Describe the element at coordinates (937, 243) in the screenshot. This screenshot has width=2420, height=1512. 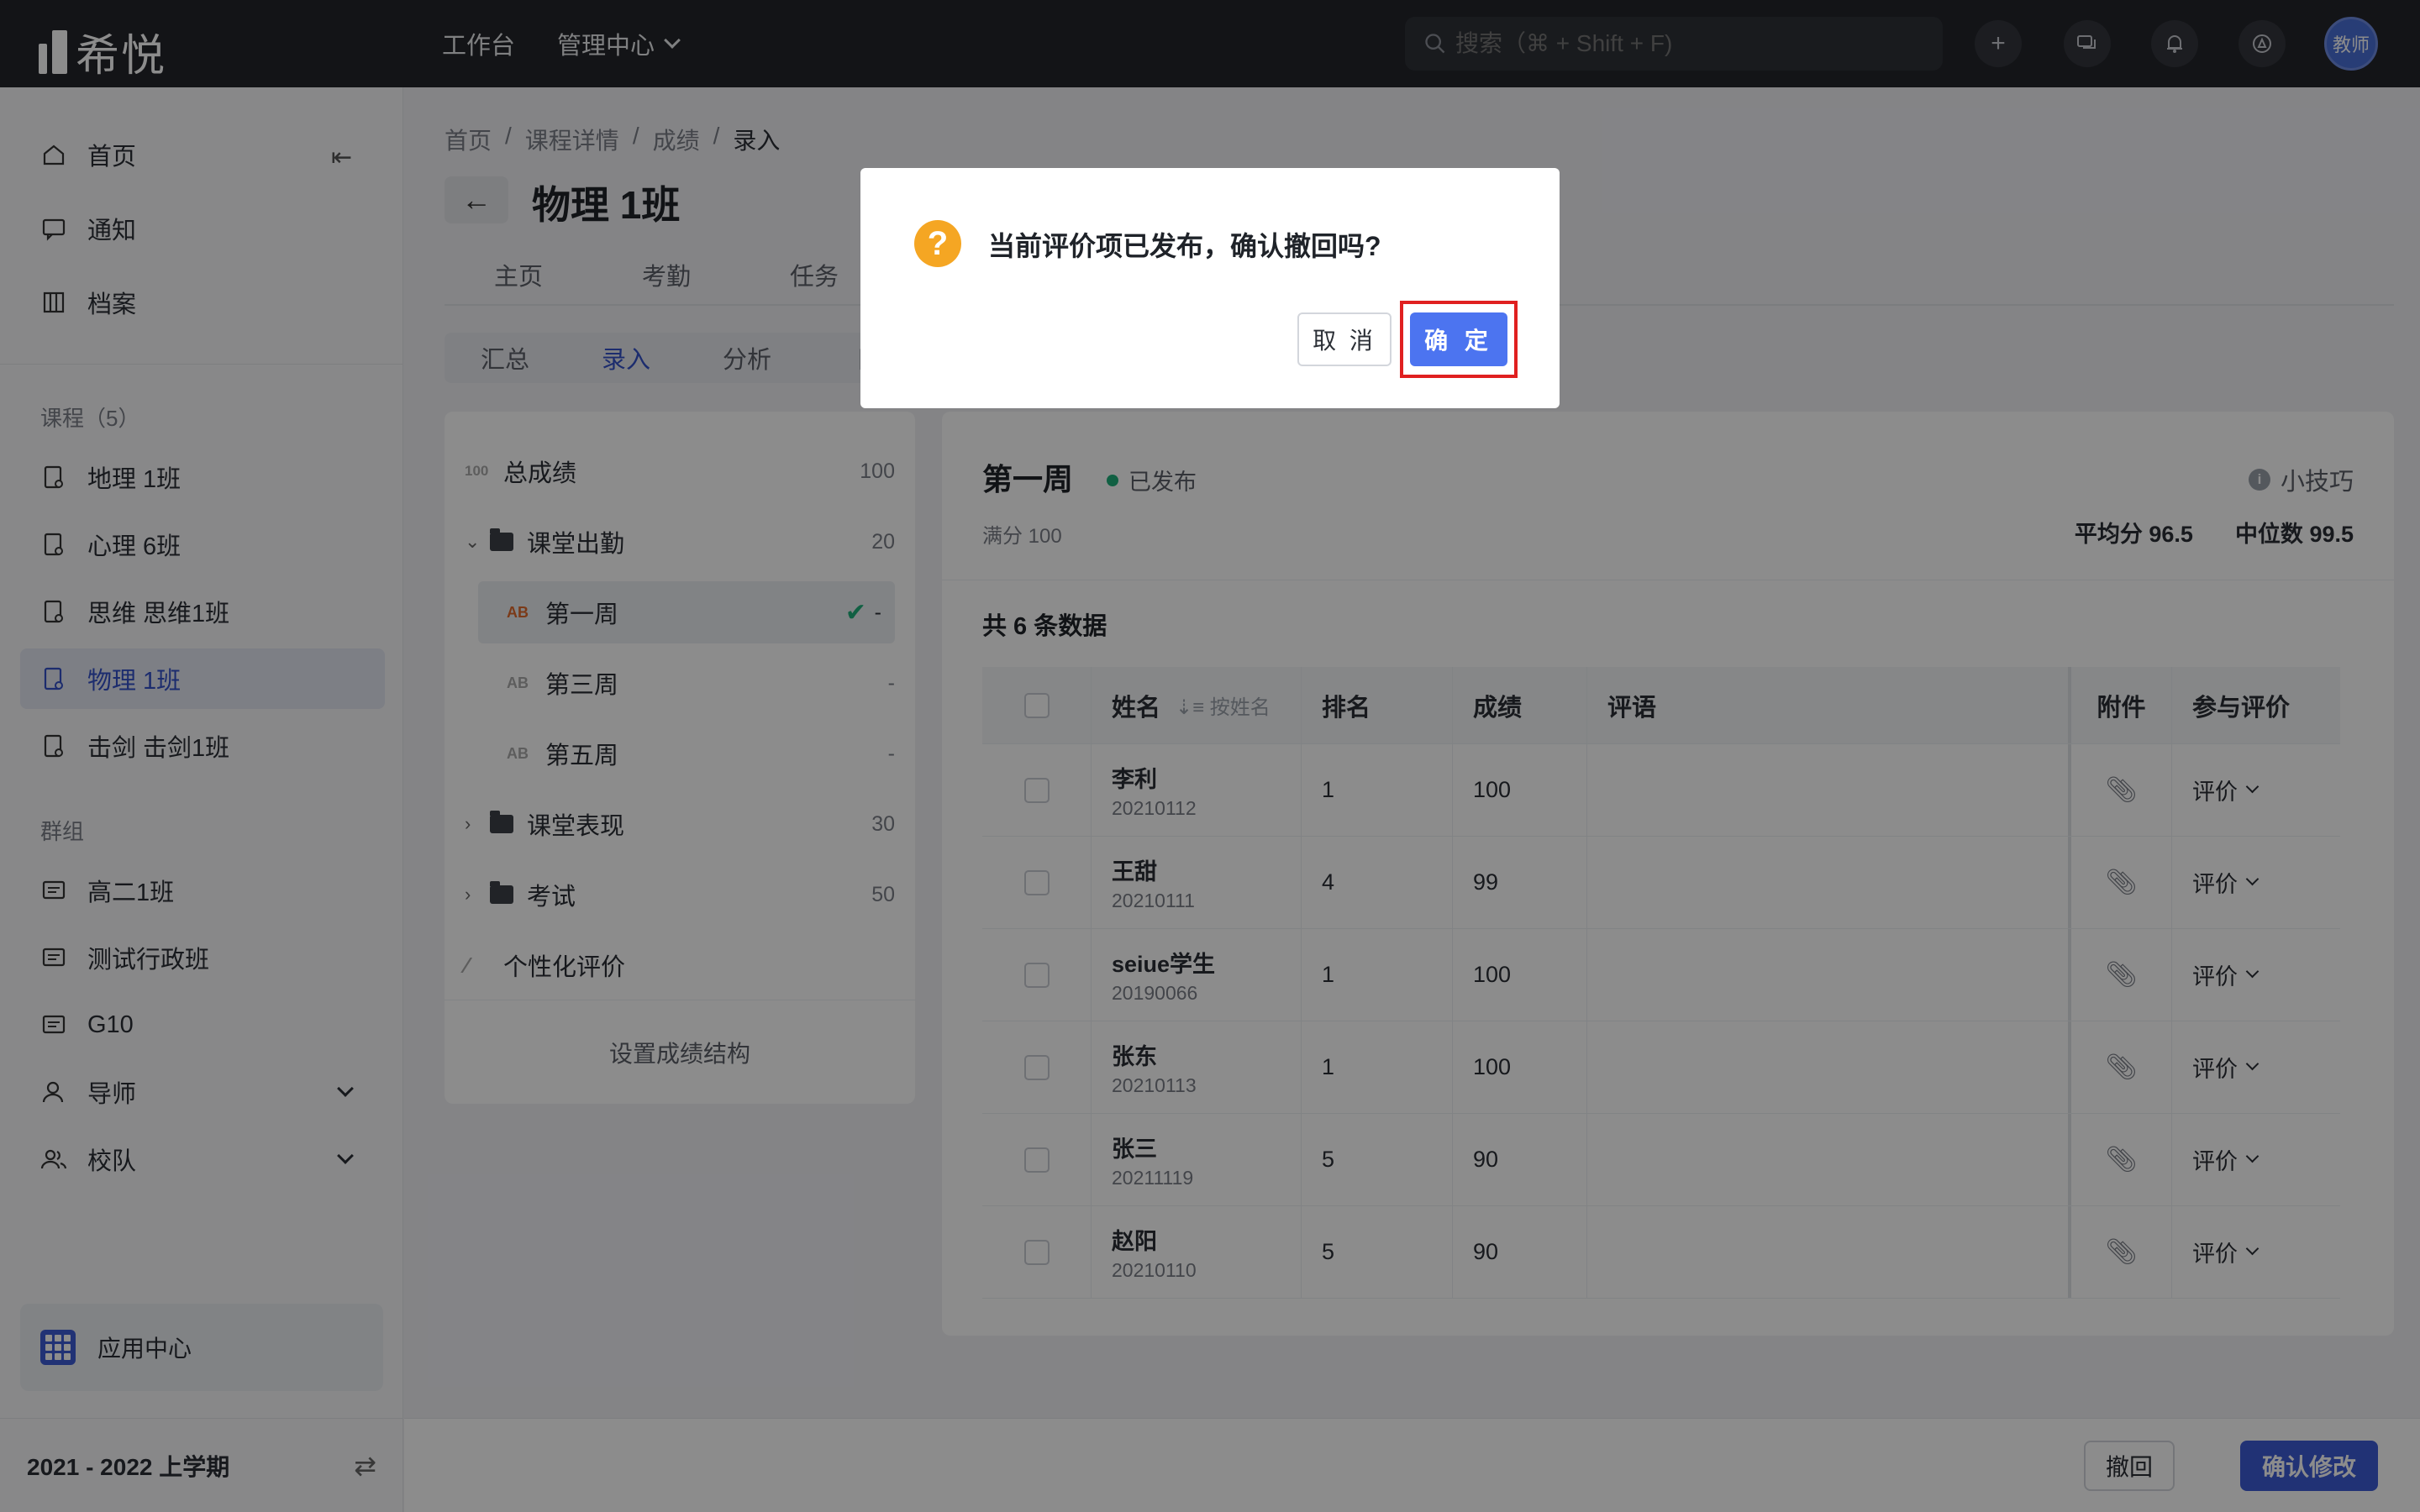
I see `question-icon: ?` at that location.